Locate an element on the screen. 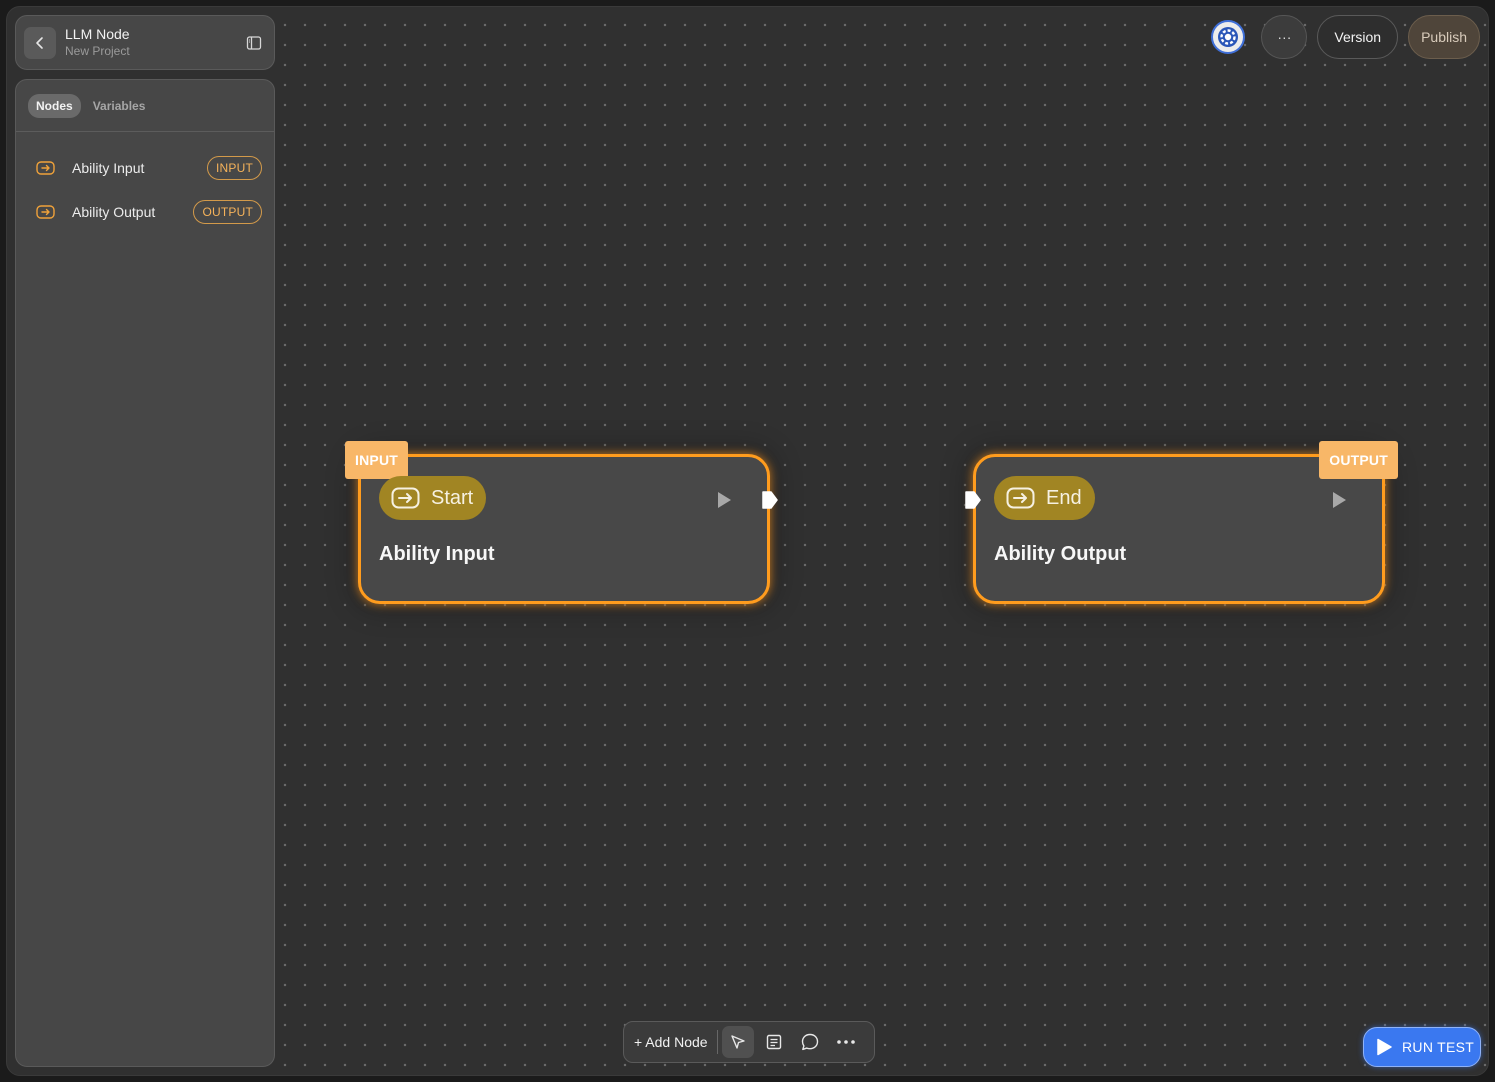 The height and width of the screenshot is (1082, 1495). note-icon is located at coordinates (773, 1042).